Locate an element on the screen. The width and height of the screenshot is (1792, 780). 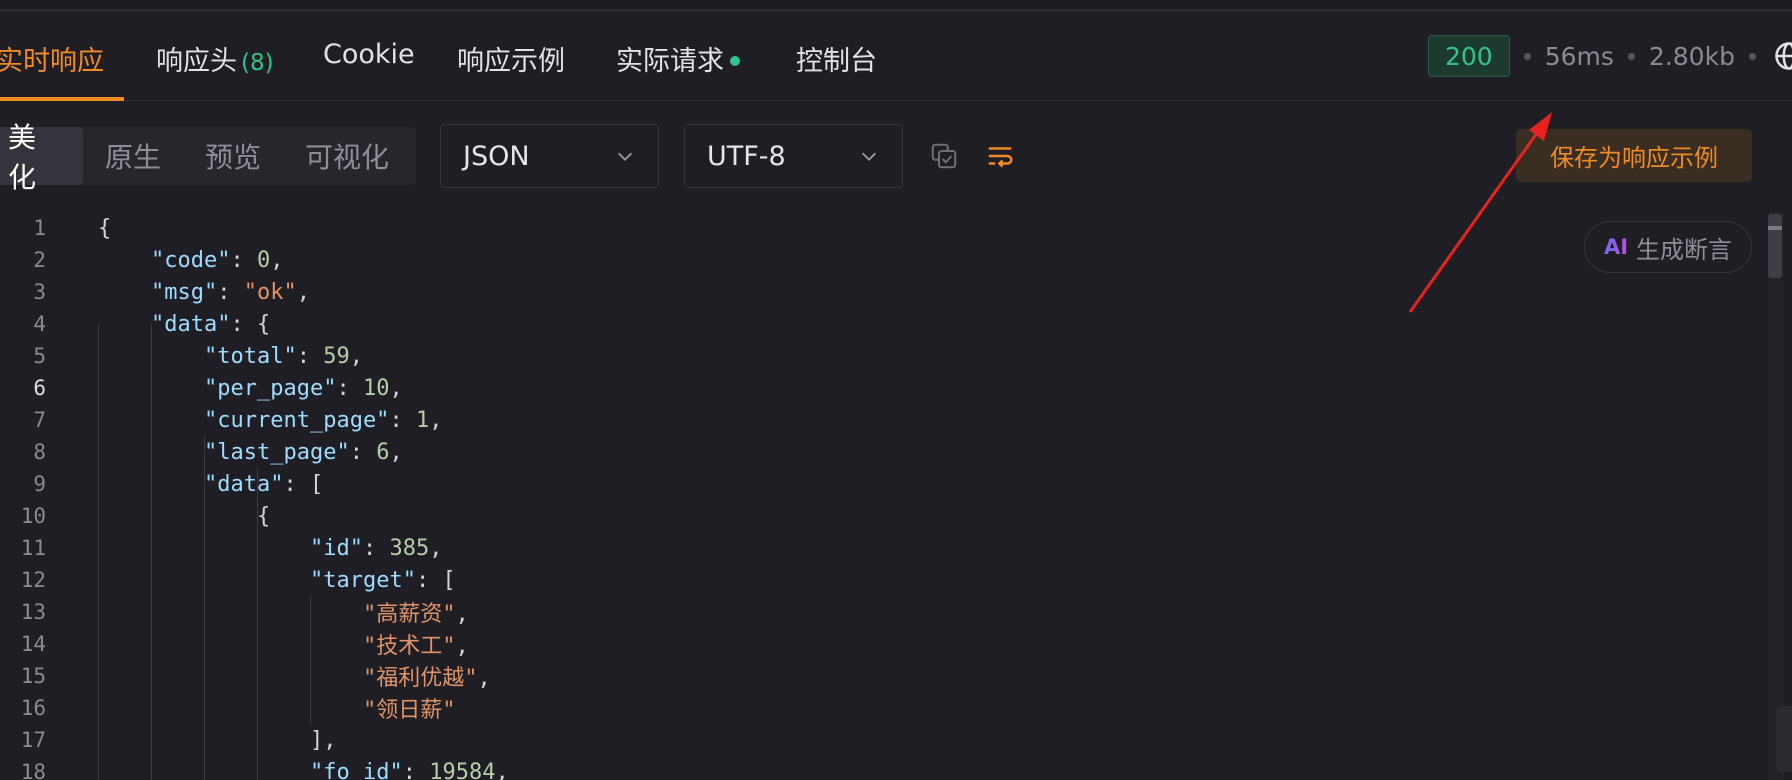
encoding-select-value: UTF-8 is located at coordinates (746, 156).